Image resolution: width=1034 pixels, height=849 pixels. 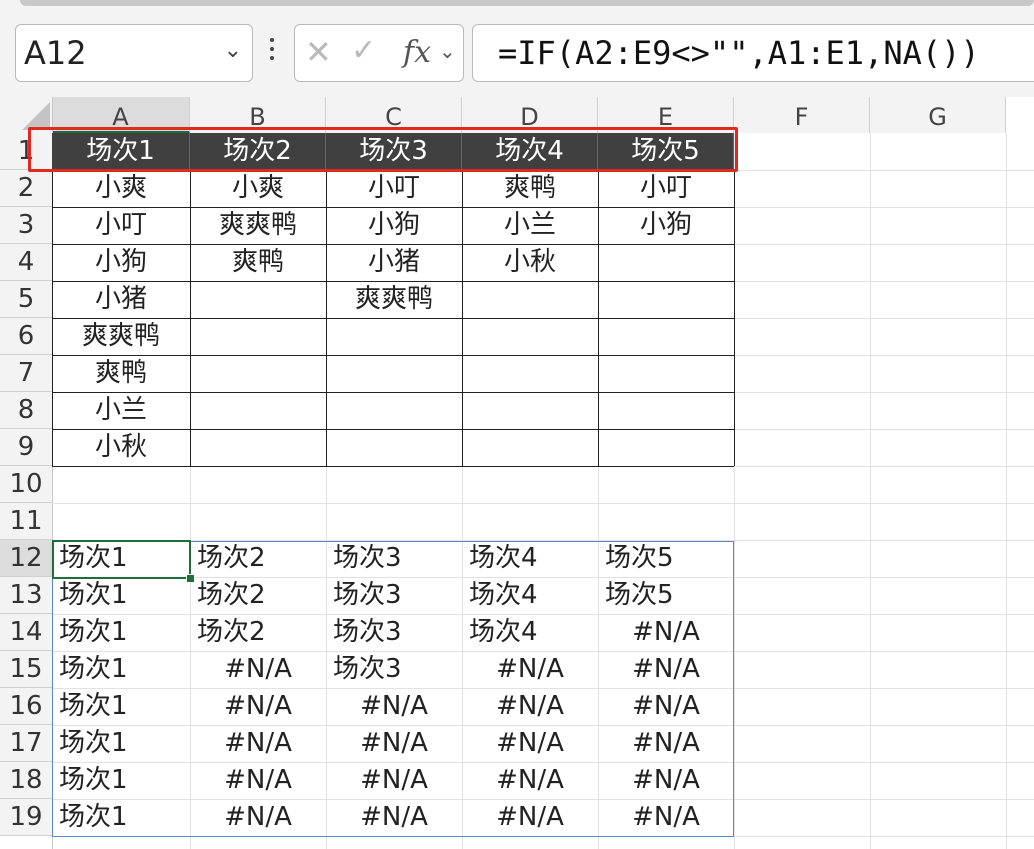 What do you see at coordinates (26, 336) in the screenshot?
I see `row-header-6: 6` at bounding box center [26, 336].